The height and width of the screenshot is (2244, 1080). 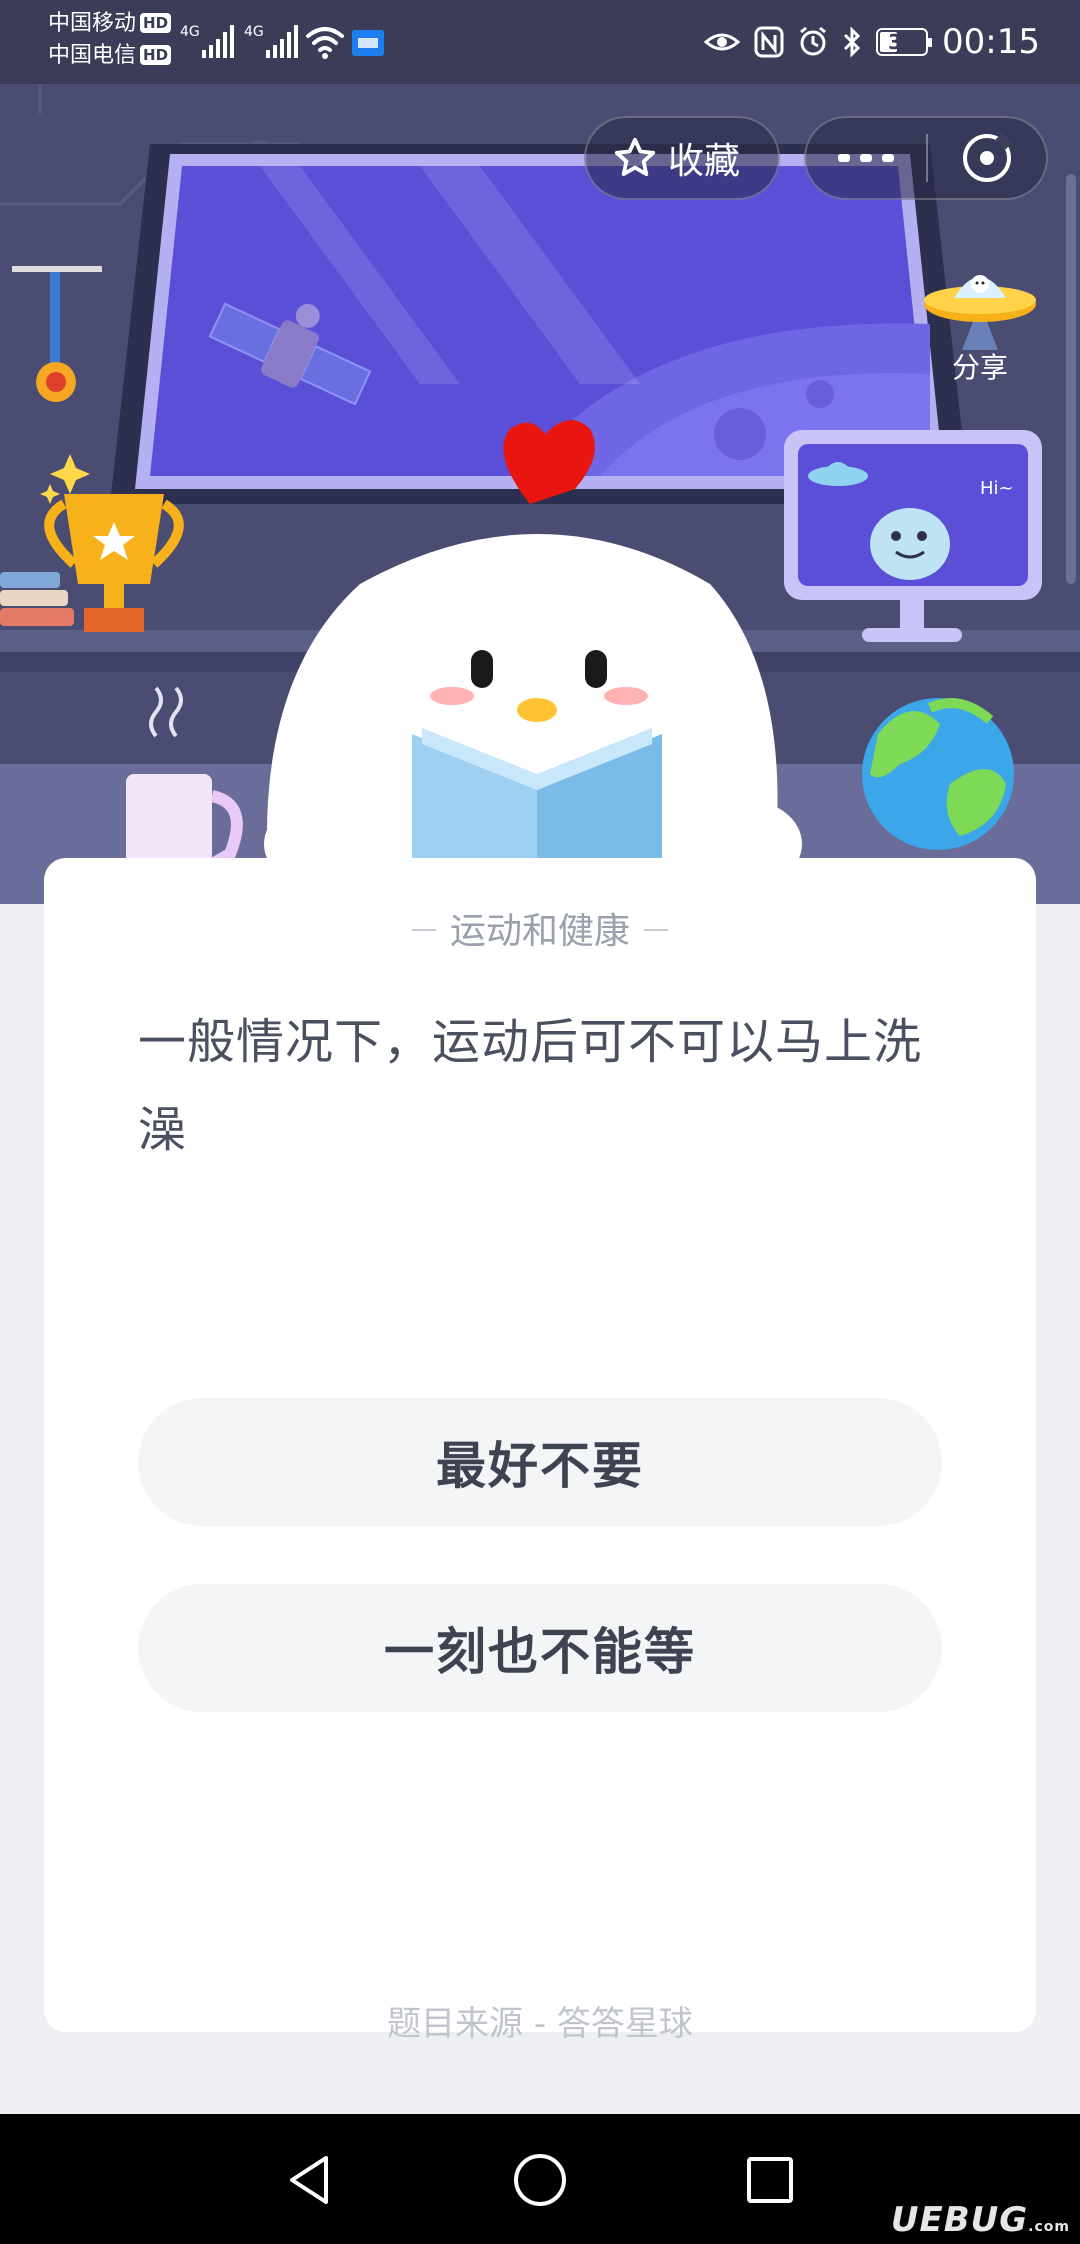 I want to click on answer-option-1: 最好不要, so click(x=540, y=1462).